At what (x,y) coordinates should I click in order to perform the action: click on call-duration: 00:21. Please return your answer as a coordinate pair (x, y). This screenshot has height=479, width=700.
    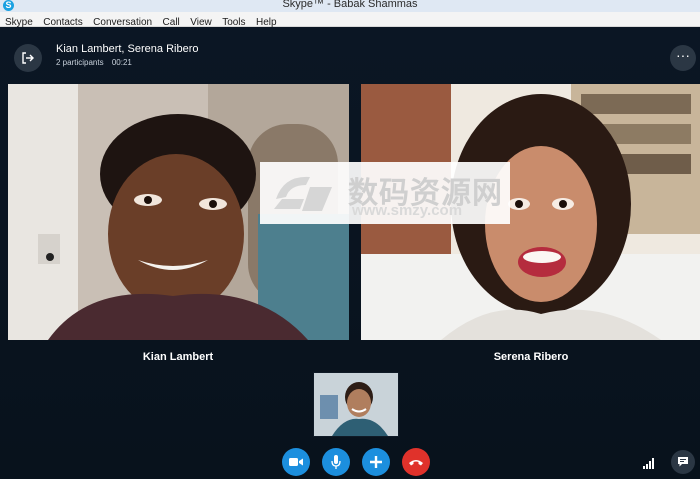
    Looking at the image, I should click on (121, 62).